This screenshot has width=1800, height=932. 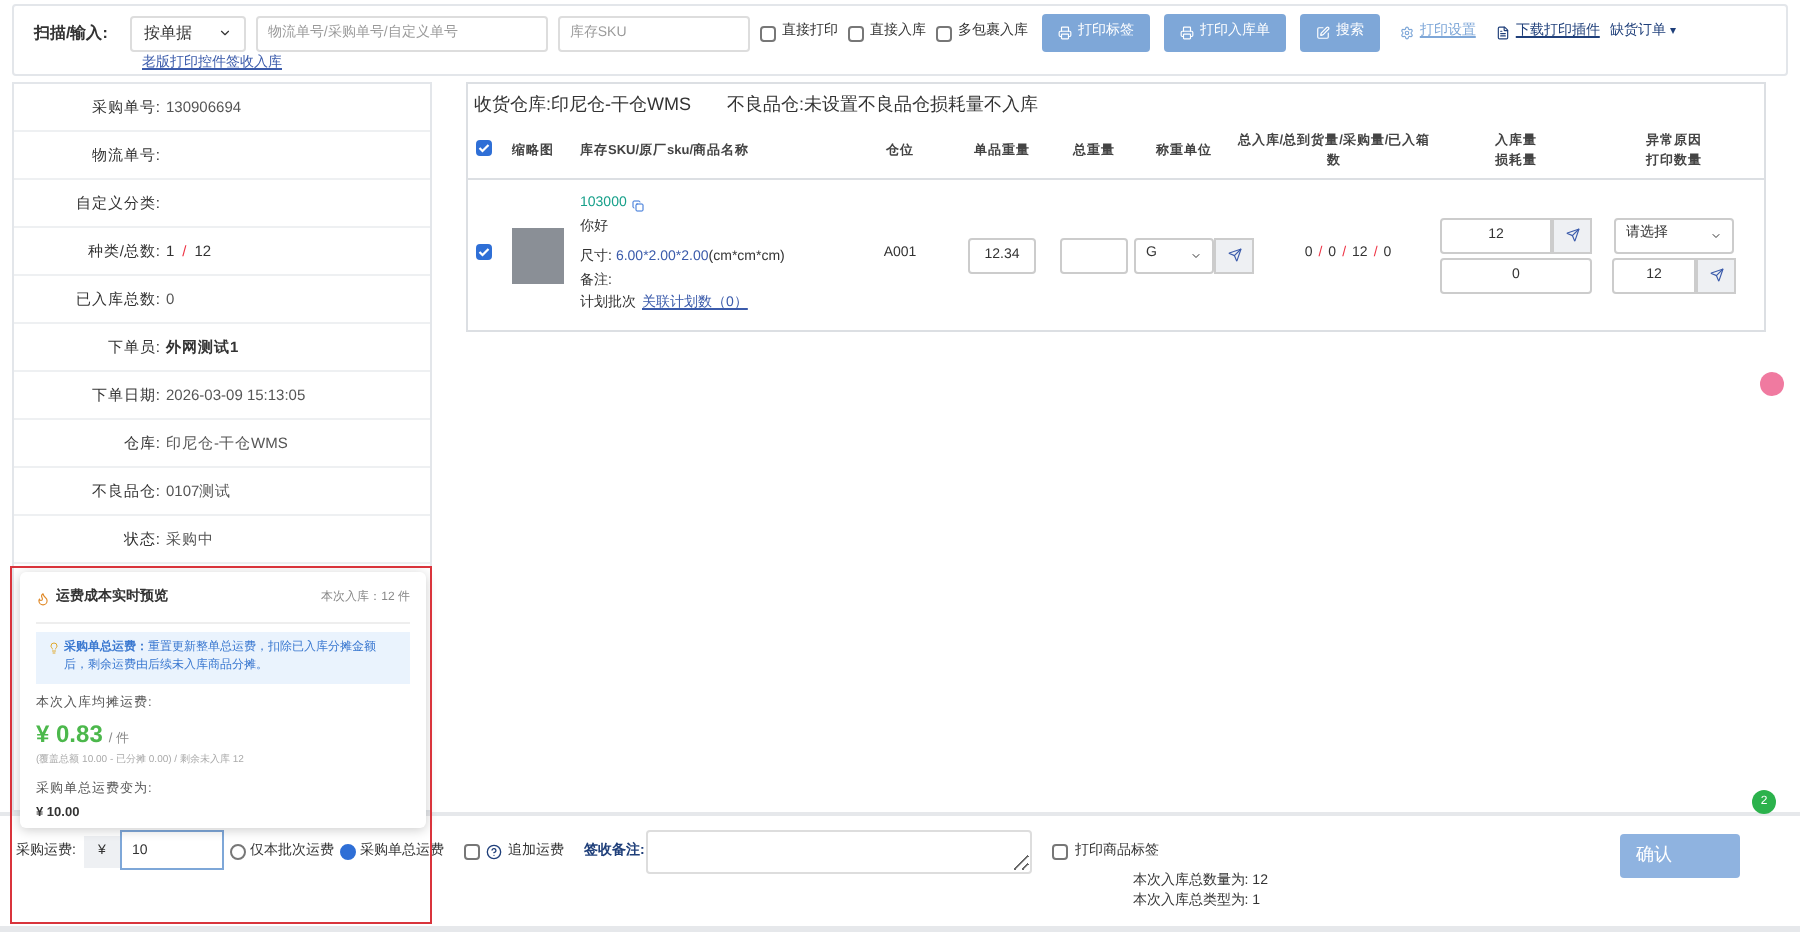 What do you see at coordinates (538, 255) in the screenshot?
I see `photo-placeholder` at bounding box center [538, 255].